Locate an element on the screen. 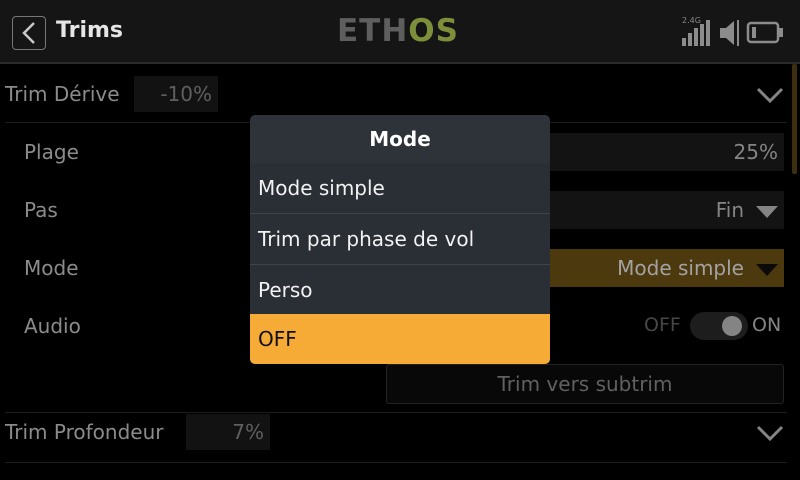  ethos-logo: ETHOS is located at coordinates (398, 31).